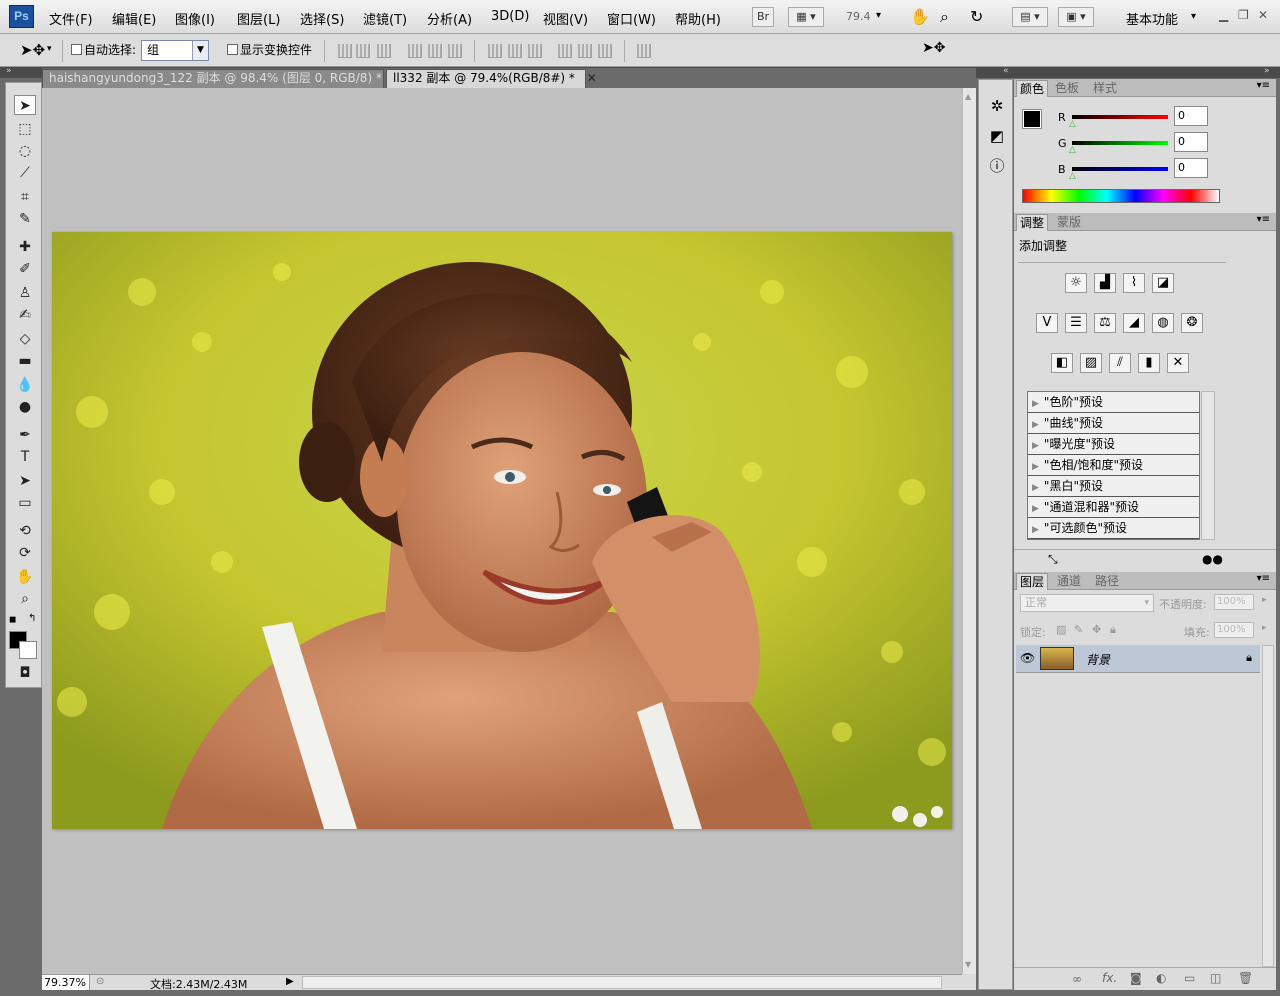  I want to click on menu-help: 帮助(H), so click(698, 18).